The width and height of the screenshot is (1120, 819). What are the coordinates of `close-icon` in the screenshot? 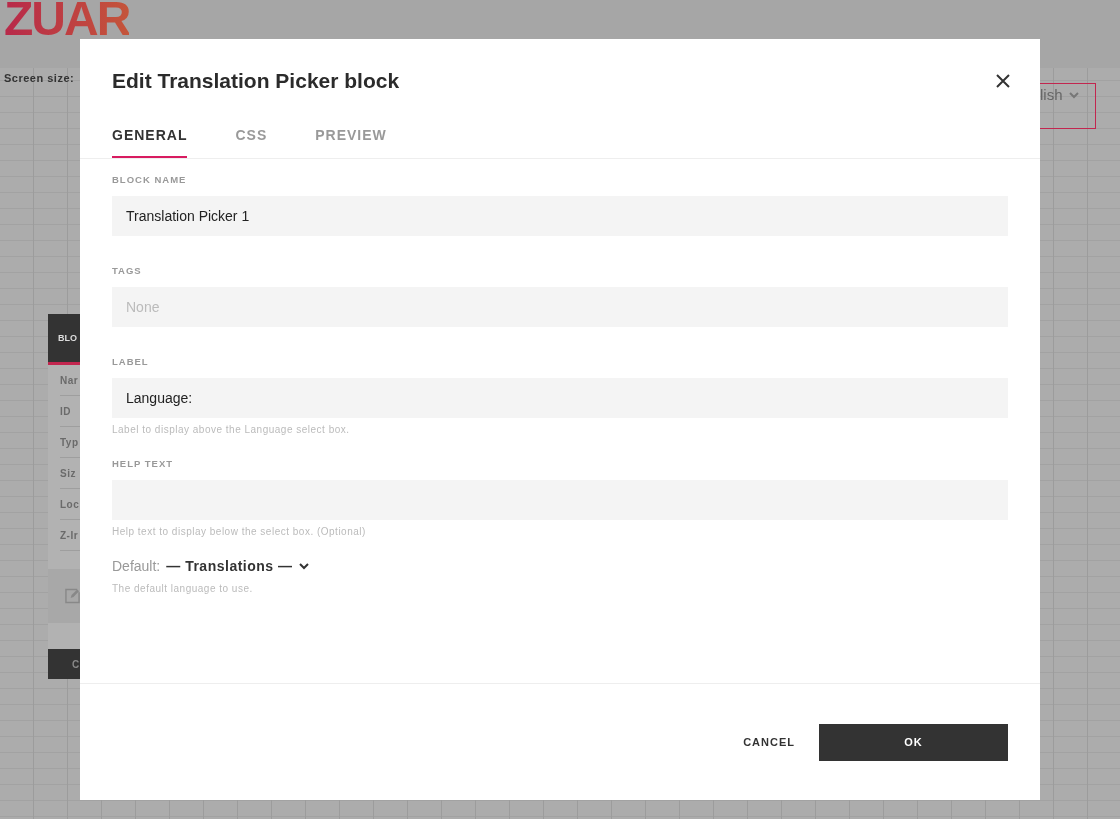 It's located at (1003, 81).